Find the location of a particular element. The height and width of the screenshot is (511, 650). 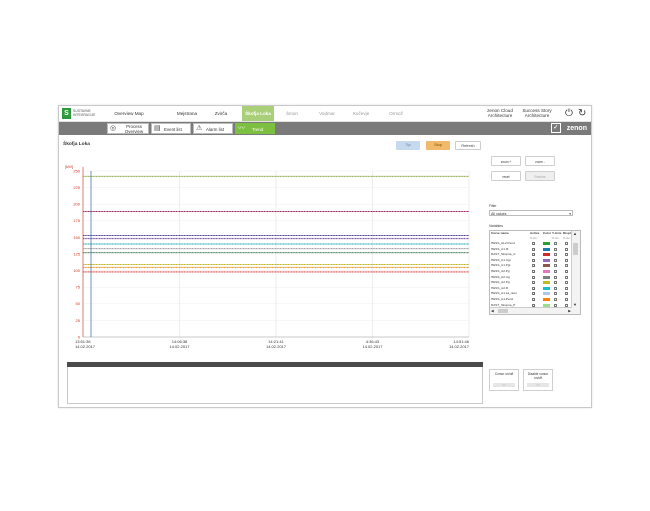

trend-button: 〰 Trend is located at coordinates (255, 128).